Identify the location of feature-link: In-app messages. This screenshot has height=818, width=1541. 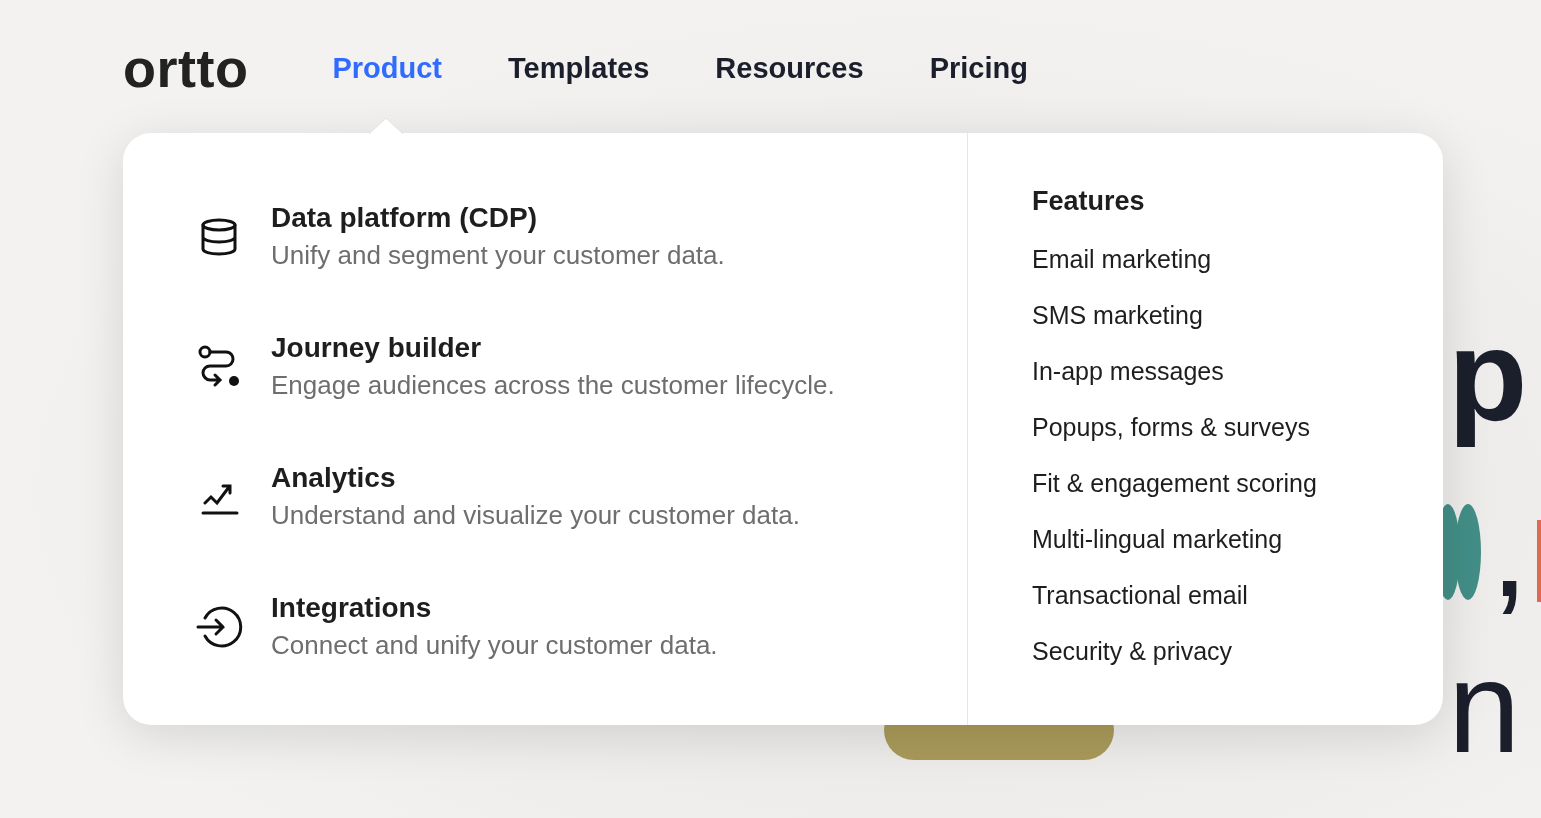
(1128, 371).